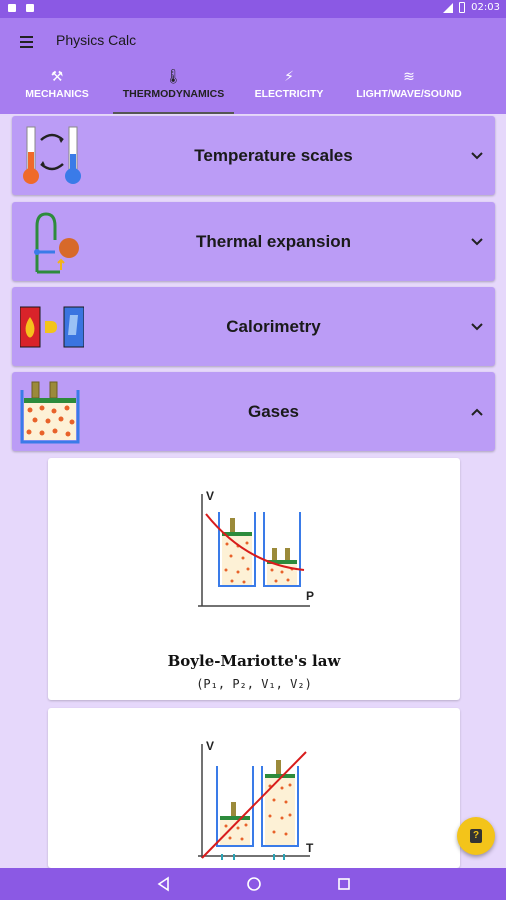  I want to click on section-title: Calorimetry, so click(273, 326).